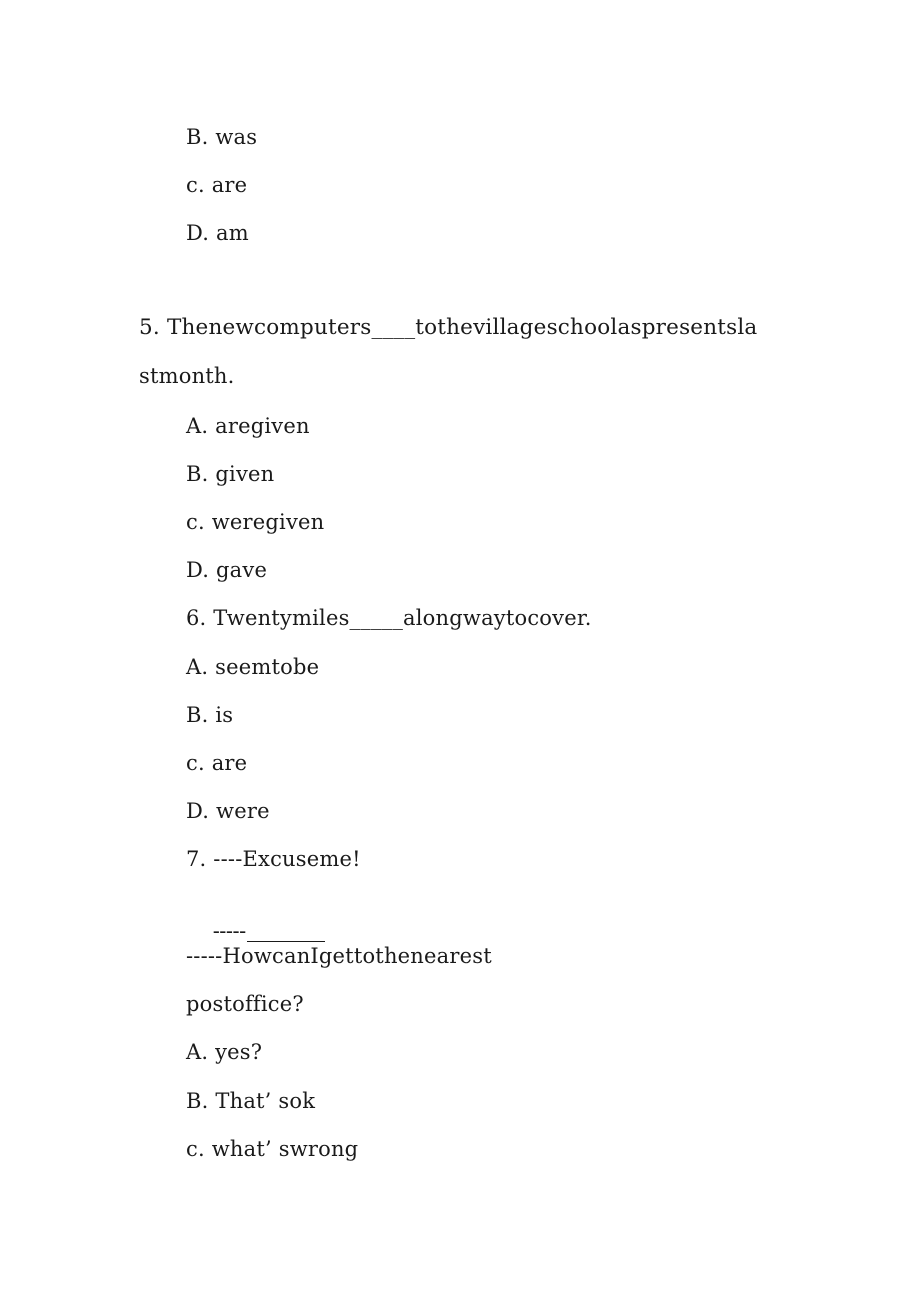 This screenshot has width=920, height=1302. Describe the element at coordinates (251, 1101) in the screenshot. I see `option-item: B. That’ sok` at that location.